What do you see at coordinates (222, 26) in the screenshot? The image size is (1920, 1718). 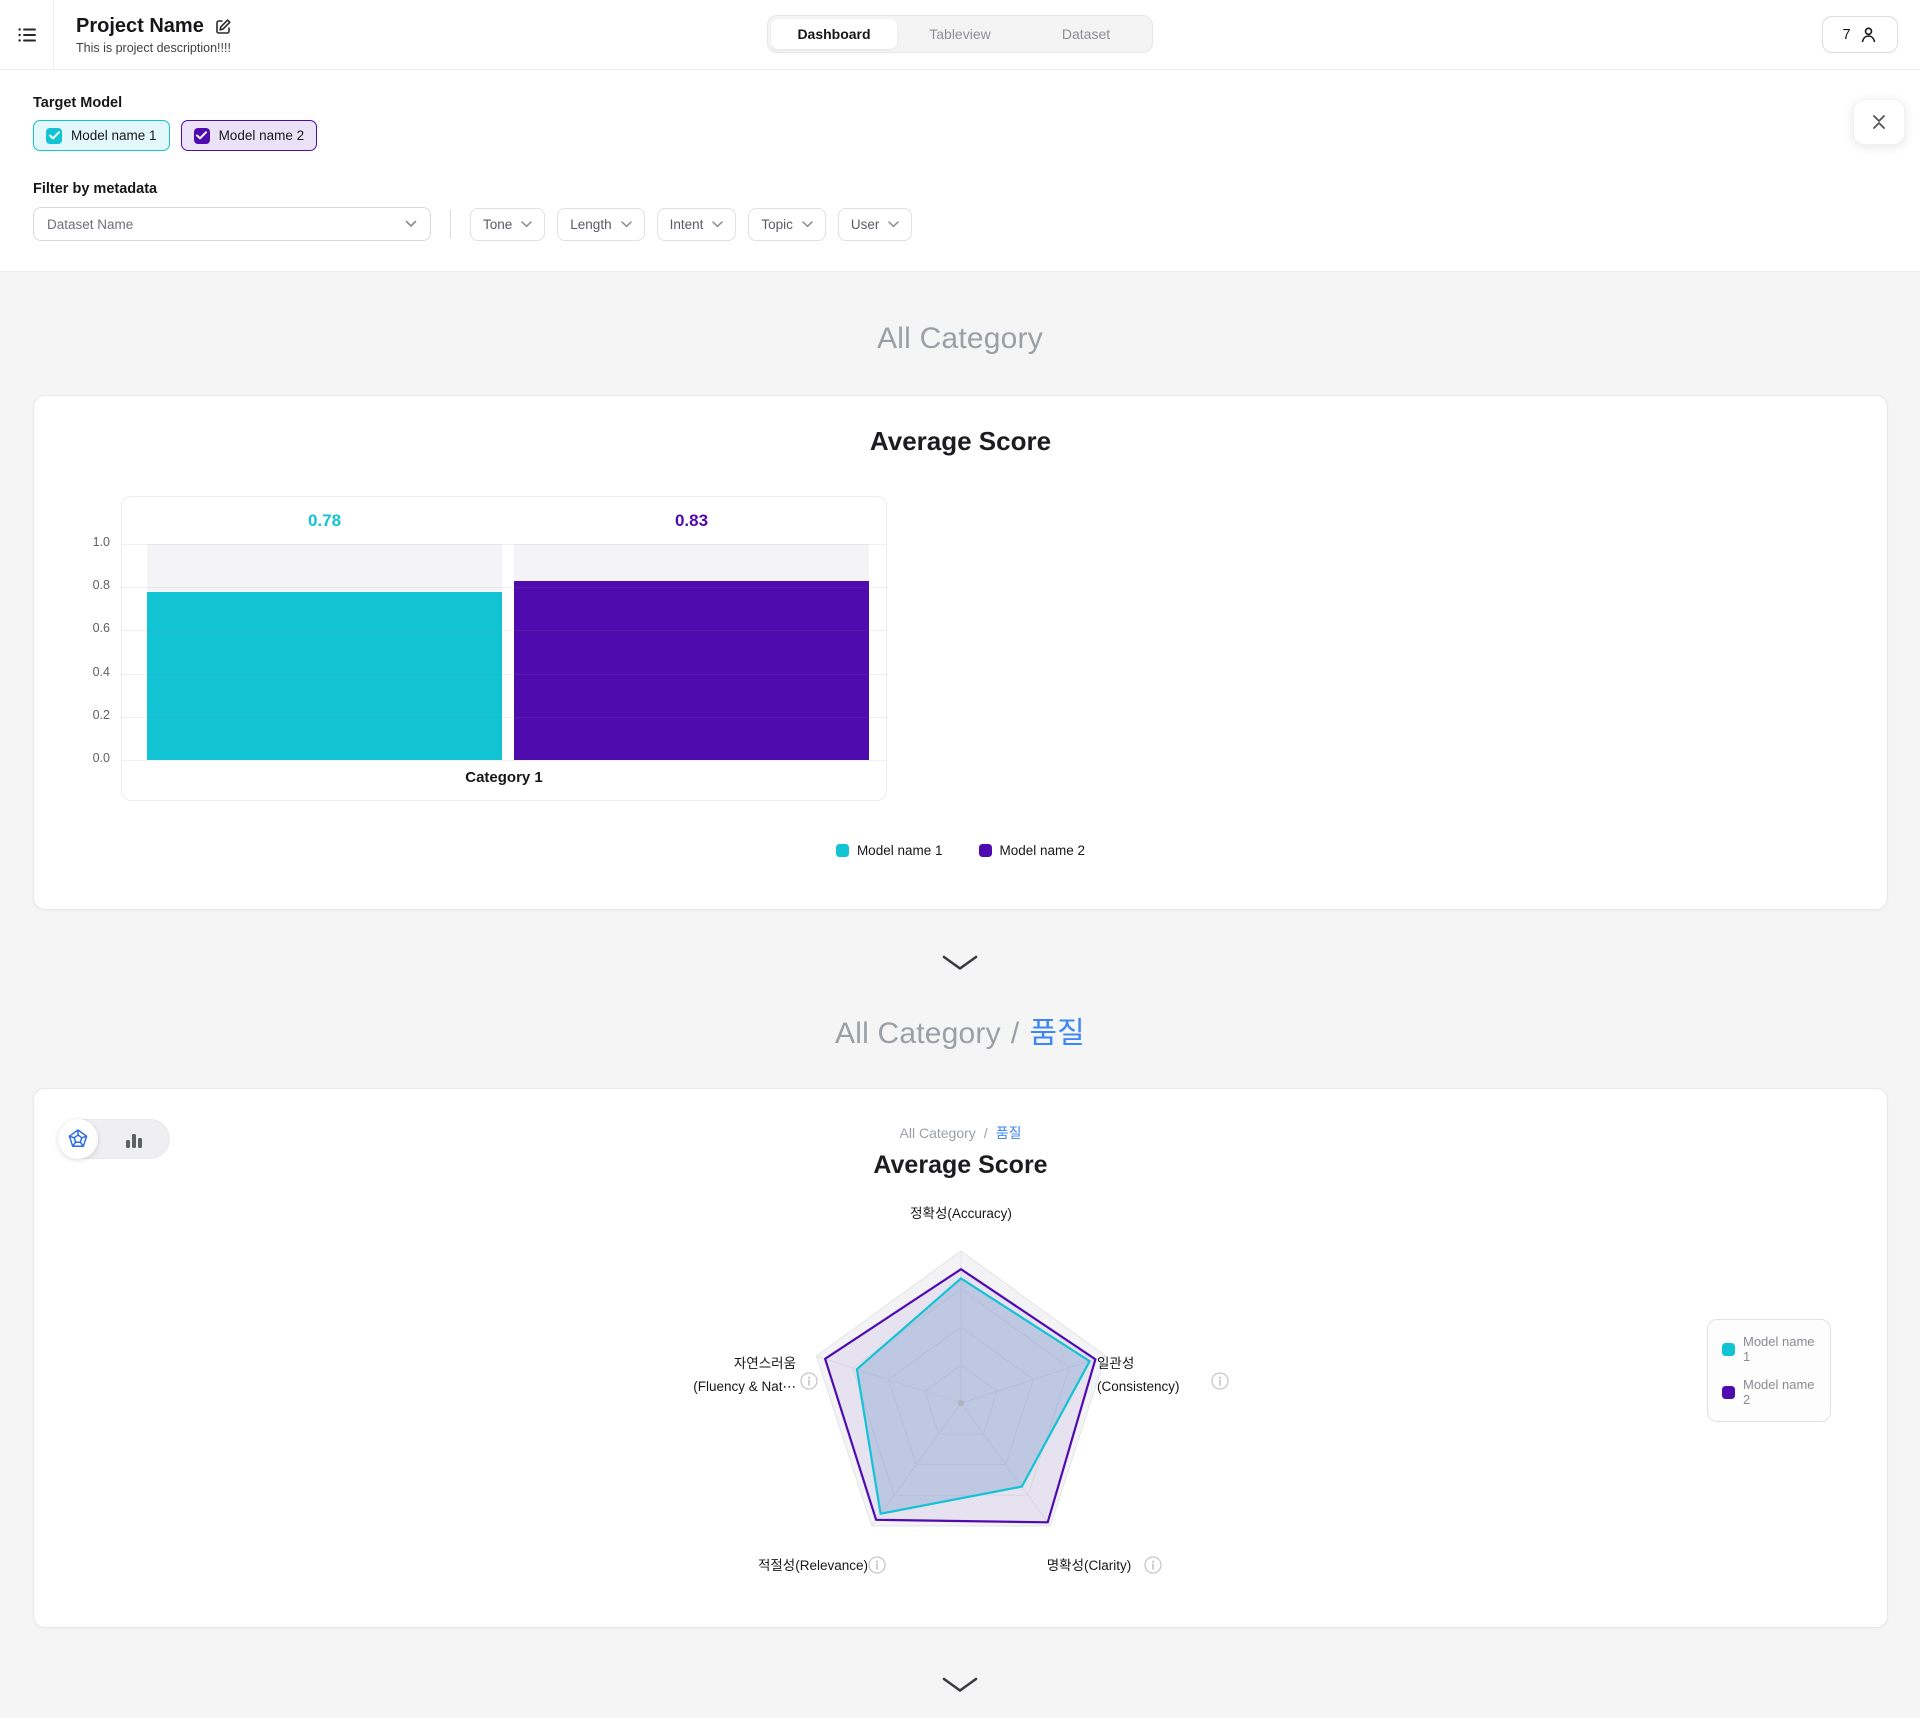 I see `edit-project-icon` at bounding box center [222, 26].